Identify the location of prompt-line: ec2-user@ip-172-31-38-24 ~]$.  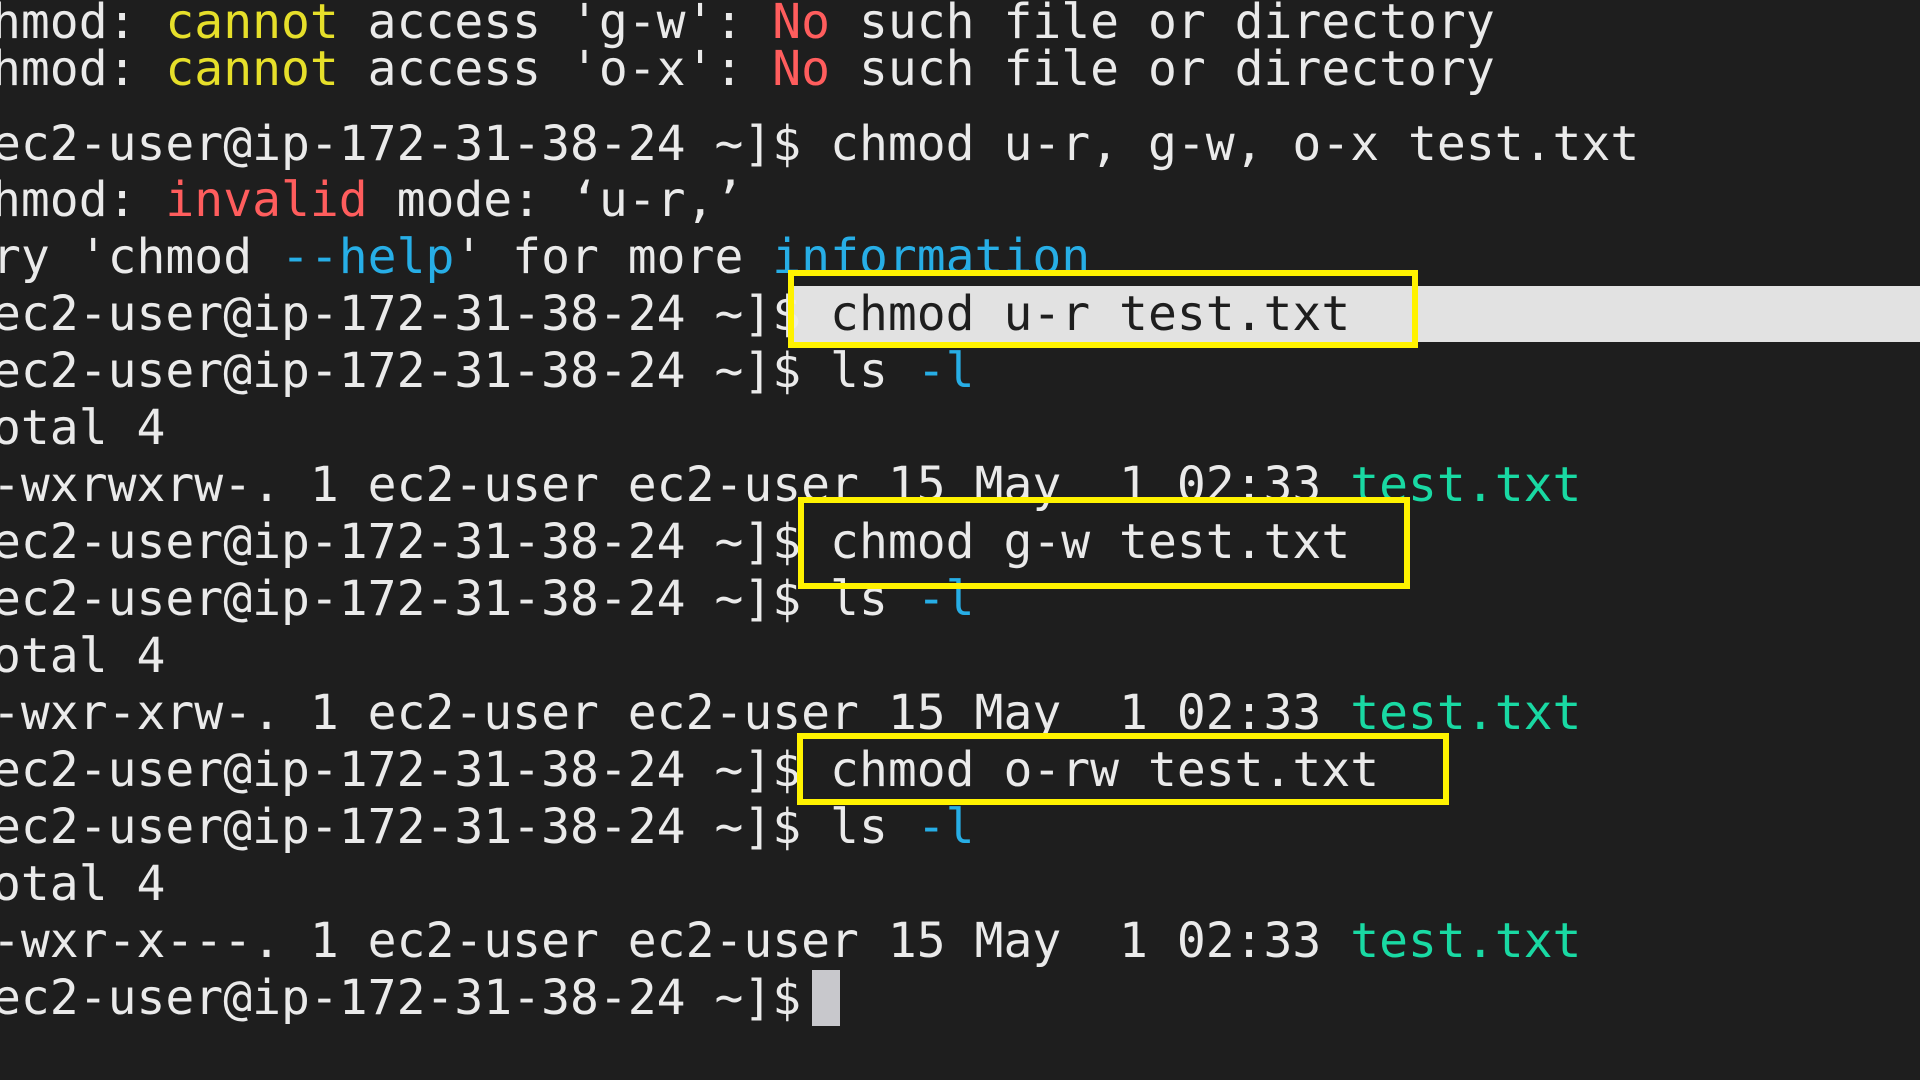
(415, 998).